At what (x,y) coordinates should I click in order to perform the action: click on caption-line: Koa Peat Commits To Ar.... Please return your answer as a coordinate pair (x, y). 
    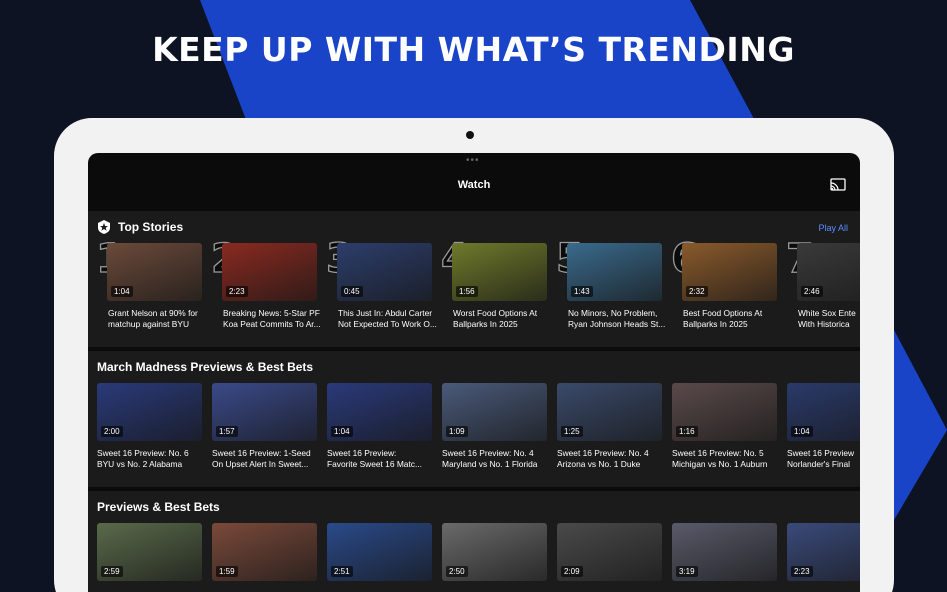
    Looking at the image, I should click on (272, 324).